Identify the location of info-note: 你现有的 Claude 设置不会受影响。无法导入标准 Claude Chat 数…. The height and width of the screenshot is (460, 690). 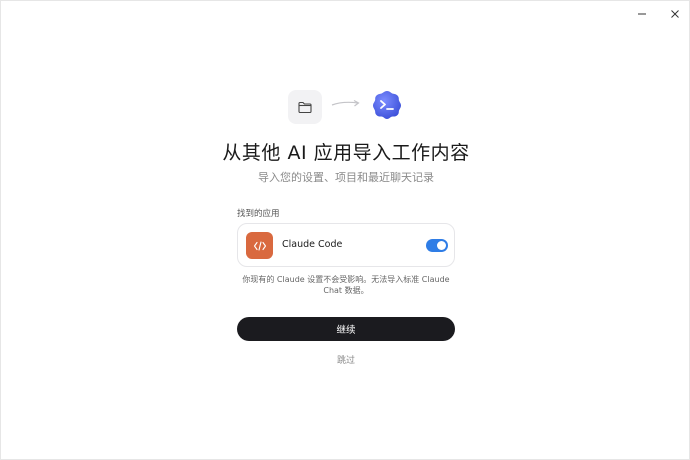
(346, 285).